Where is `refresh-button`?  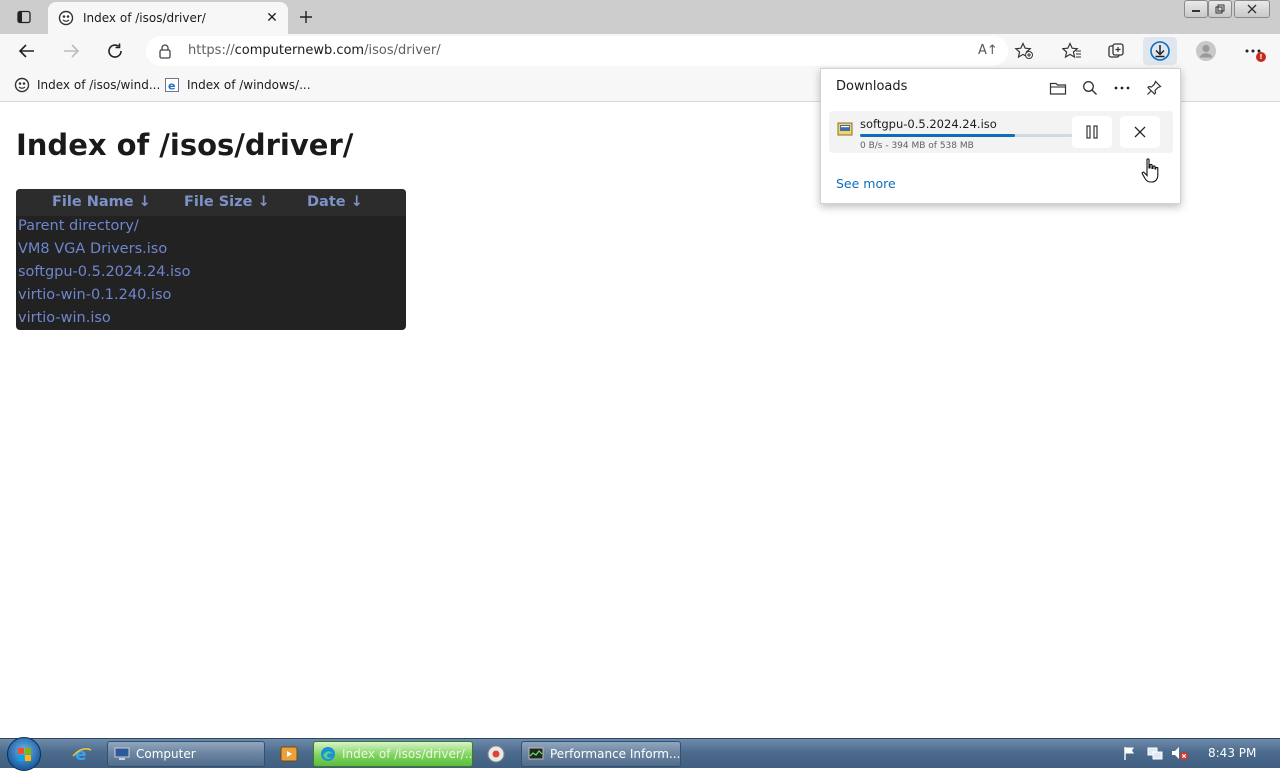
refresh-button is located at coordinates (115, 51).